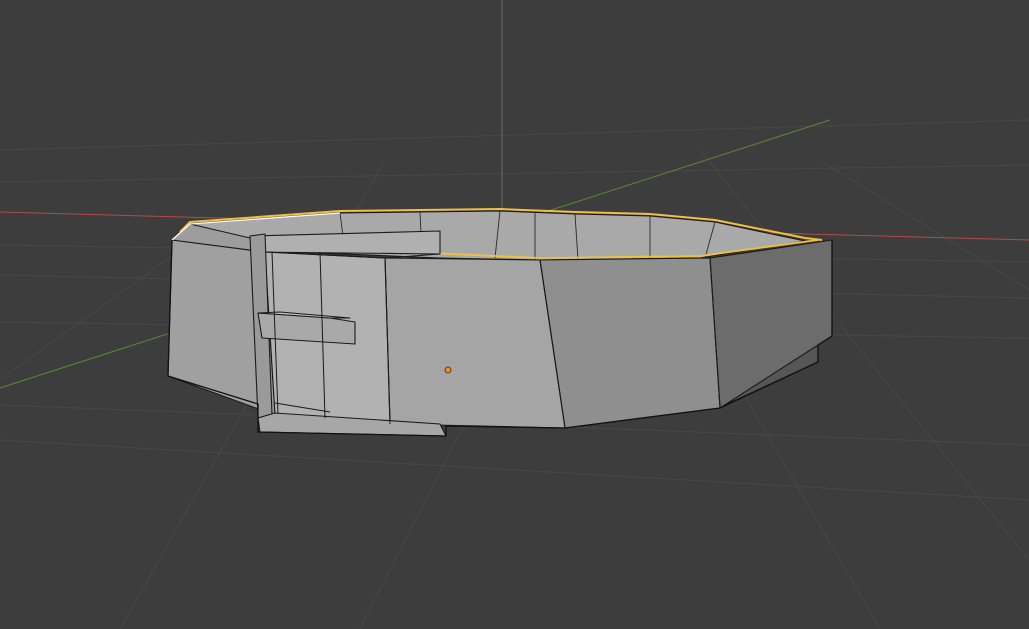  What do you see at coordinates (630, 343) in the screenshot?
I see `belt-right-mid-face` at bounding box center [630, 343].